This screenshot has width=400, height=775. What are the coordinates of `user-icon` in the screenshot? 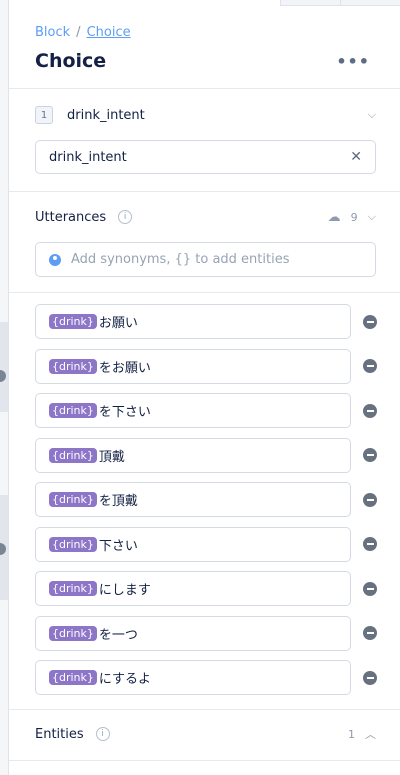 It's located at (55, 259).